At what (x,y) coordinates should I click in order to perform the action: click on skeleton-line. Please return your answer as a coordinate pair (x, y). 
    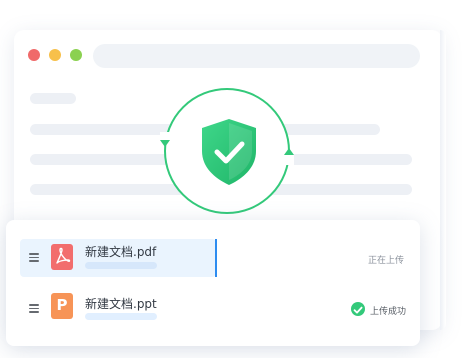
    Looking at the image, I should click on (53, 98).